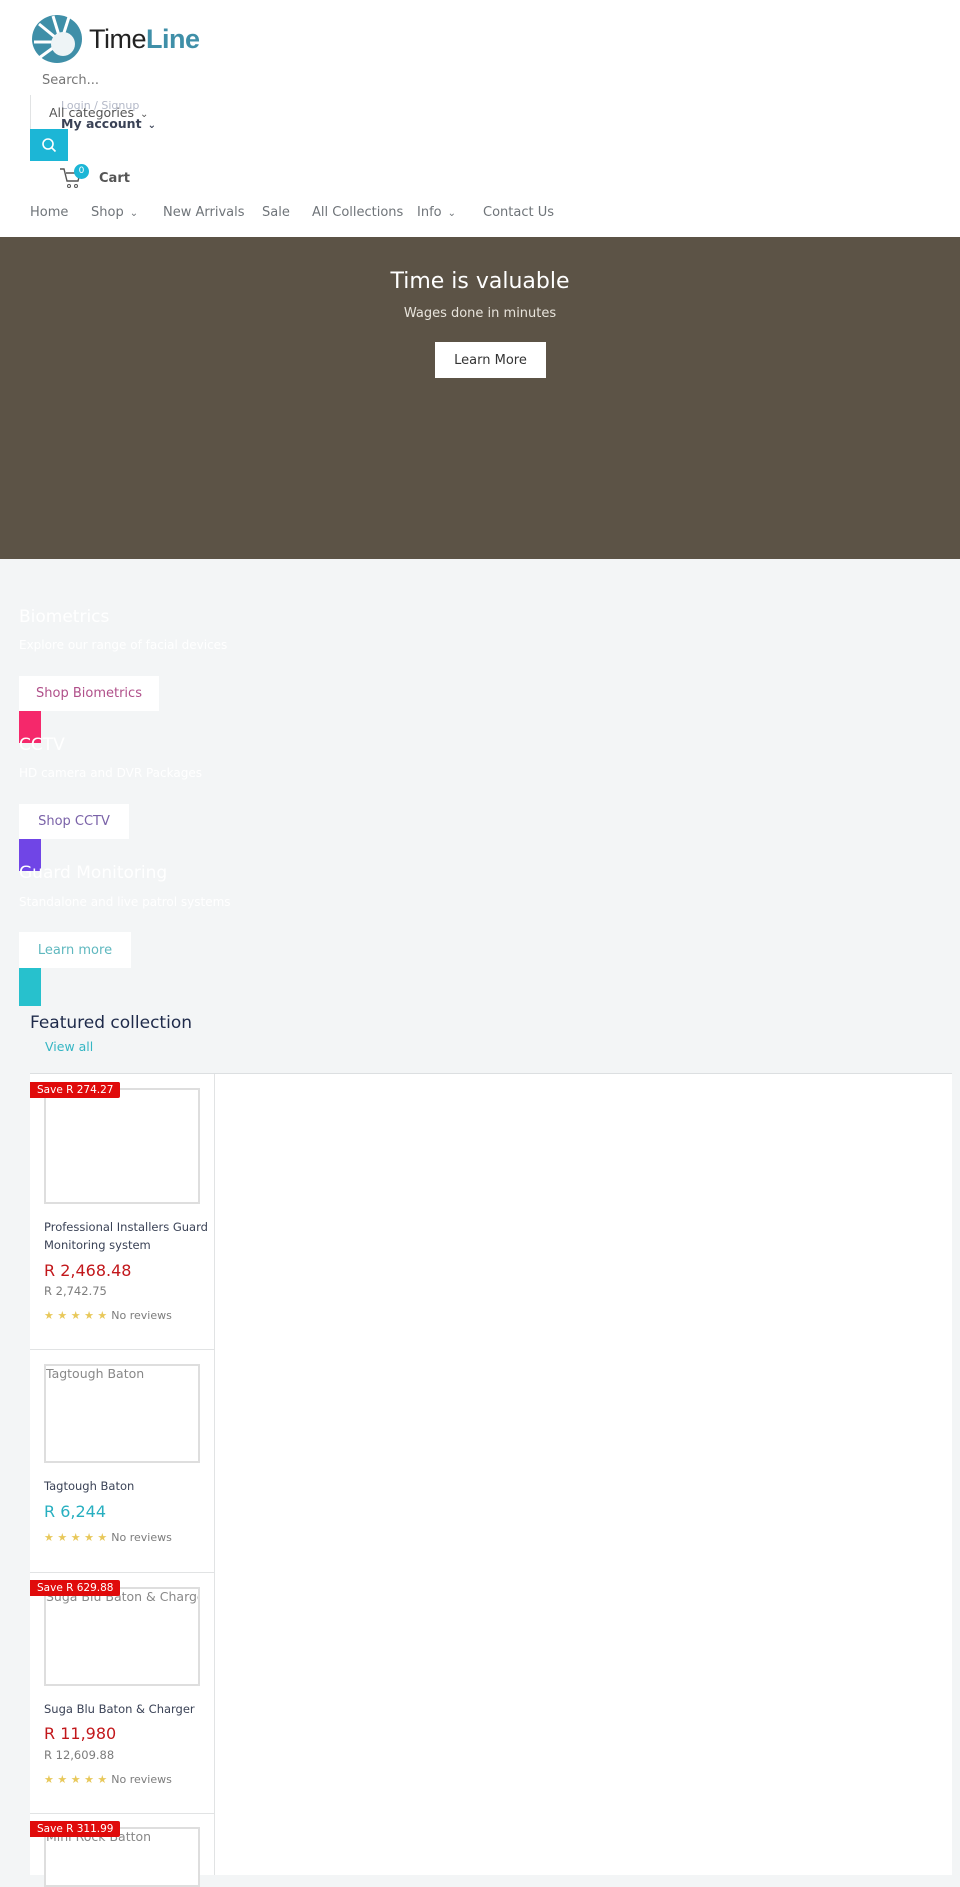  What do you see at coordinates (357, 212) in the screenshot?
I see `nav-all-collections: All Collections` at bounding box center [357, 212].